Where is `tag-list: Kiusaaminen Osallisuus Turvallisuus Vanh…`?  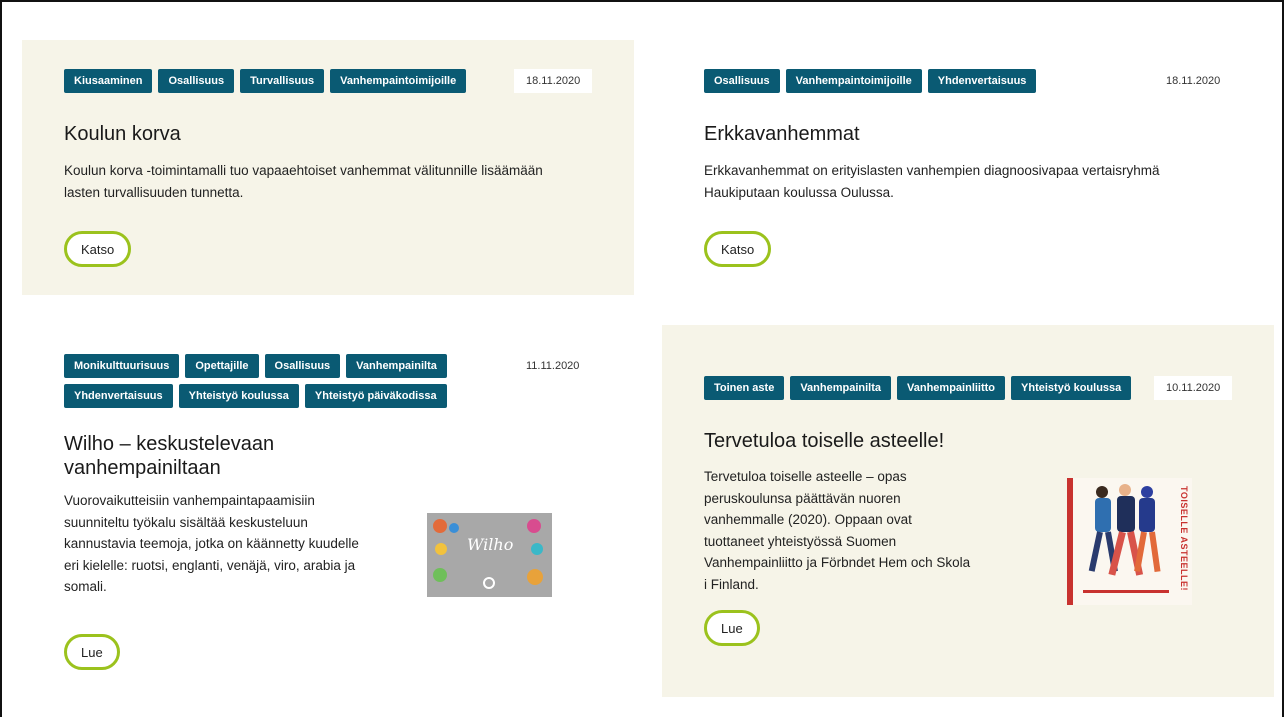 tag-list: Kiusaaminen Osallisuus Turvallisuus Vanh… is located at coordinates (265, 81).